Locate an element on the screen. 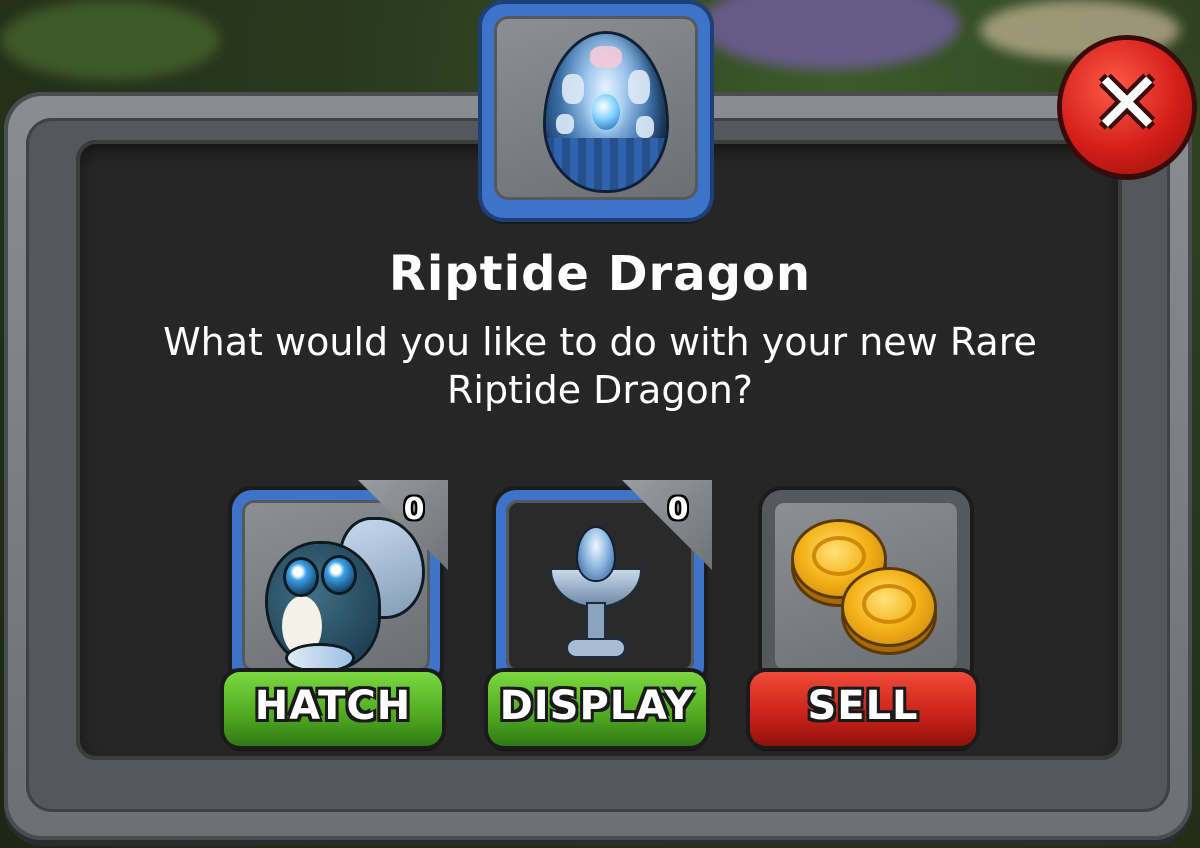 The image size is (1200, 848). egg-holder-stone is located at coordinates (596, 108).